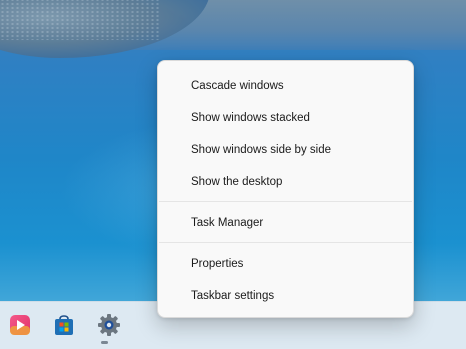  What do you see at coordinates (64, 325) in the screenshot?
I see `microsoft-store-icon` at bounding box center [64, 325].